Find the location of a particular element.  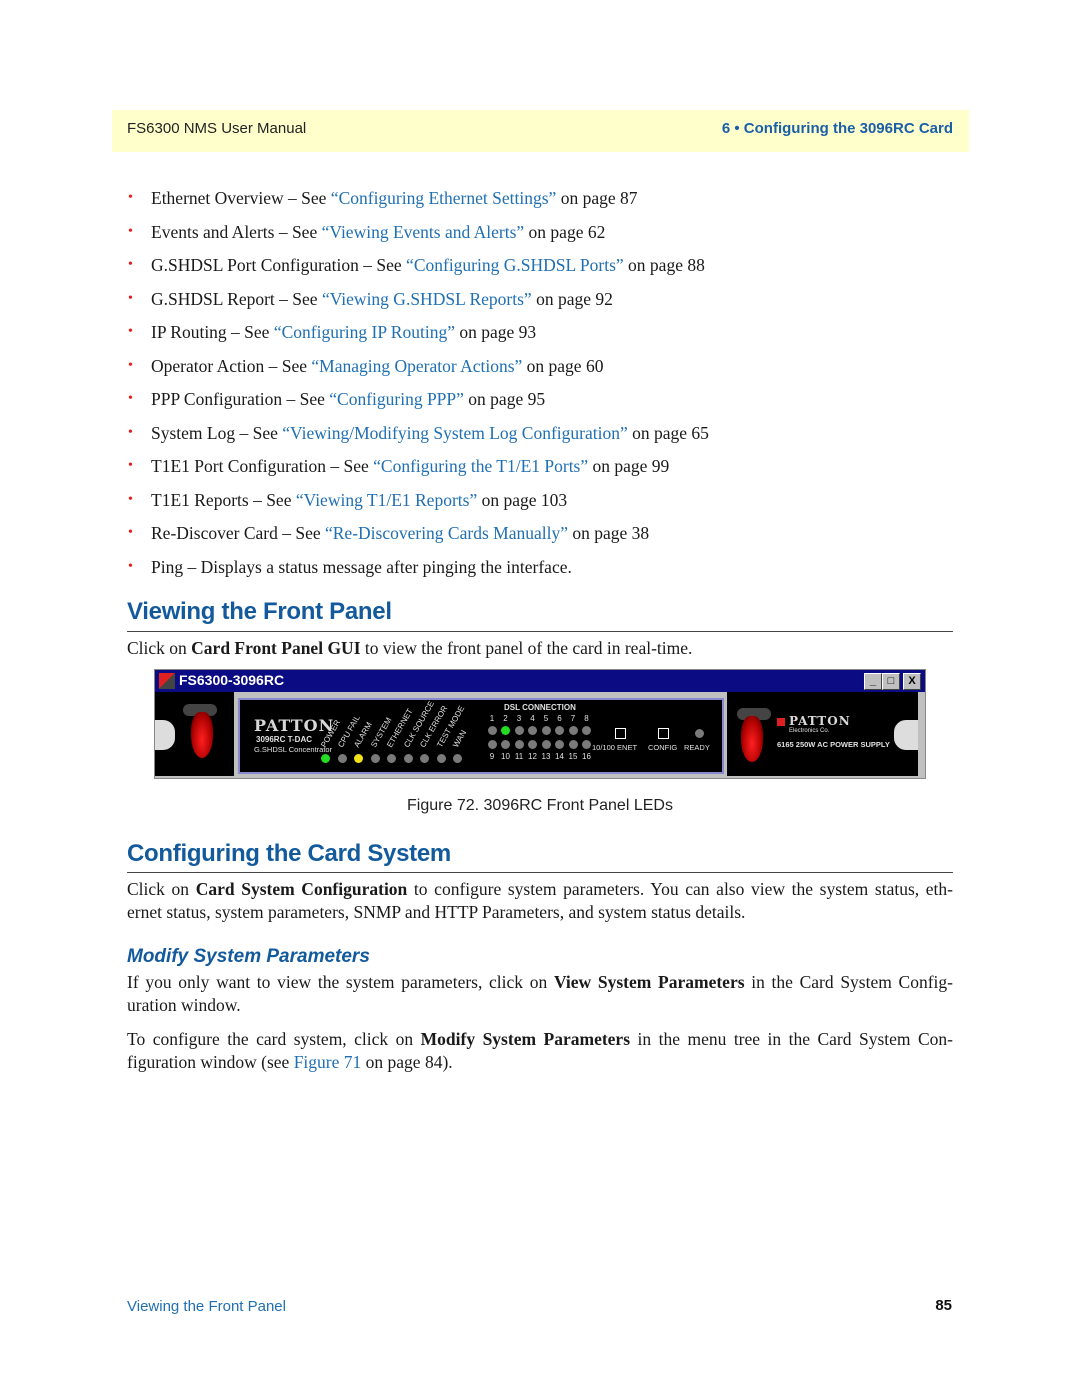

dsl-connection-label: DSL CONNECTION is located at coordinates (540, 707).